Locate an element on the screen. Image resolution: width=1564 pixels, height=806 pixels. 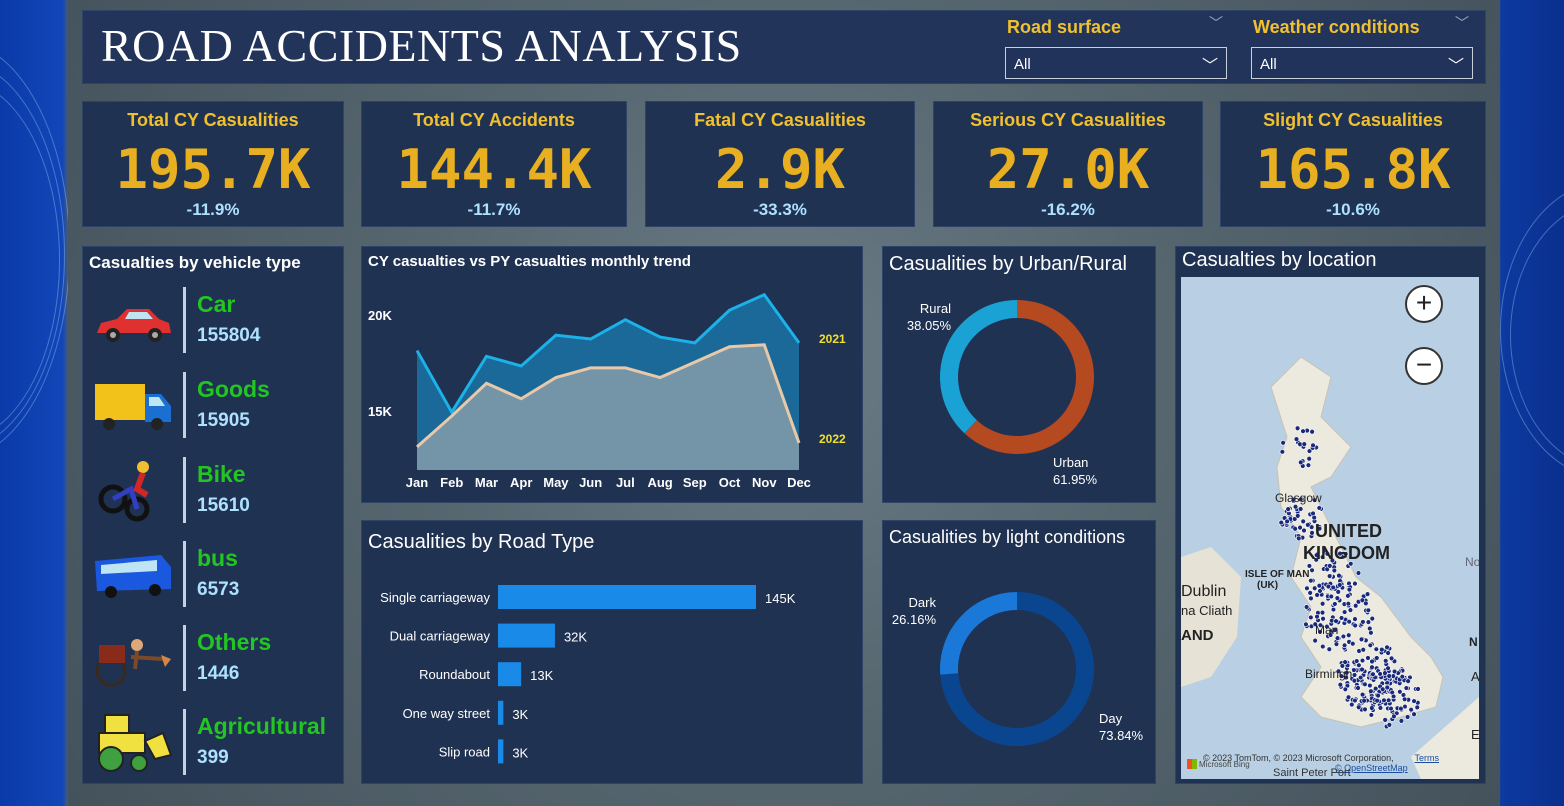
kpi-label: Slight CY Casualities is located at coordinates (1353, 120).